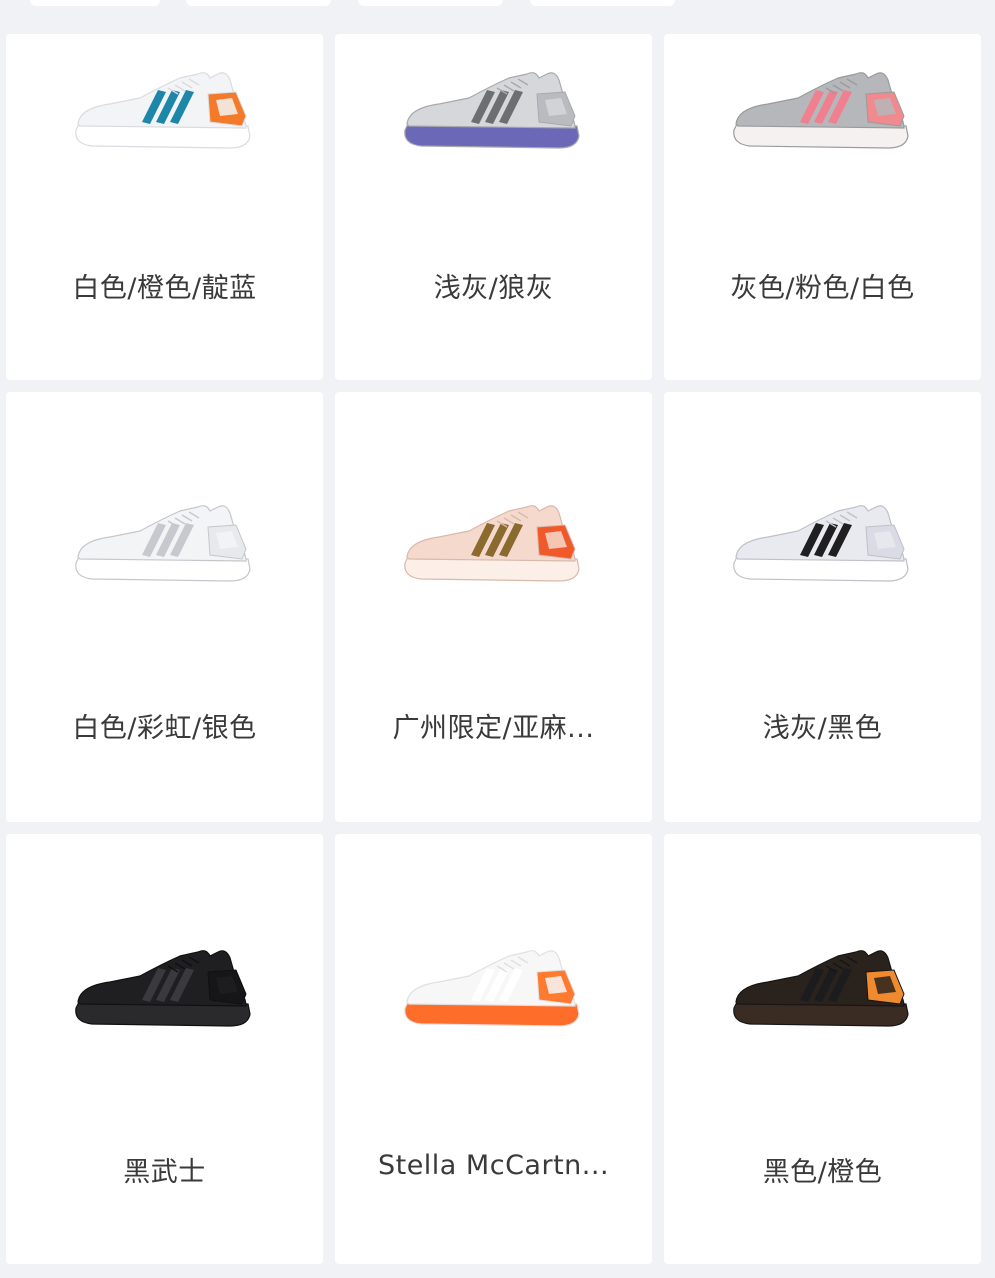  Describe the element at coordinates (164, 1049) in the screenshot. I see `product-card: 黑武士` at that location.